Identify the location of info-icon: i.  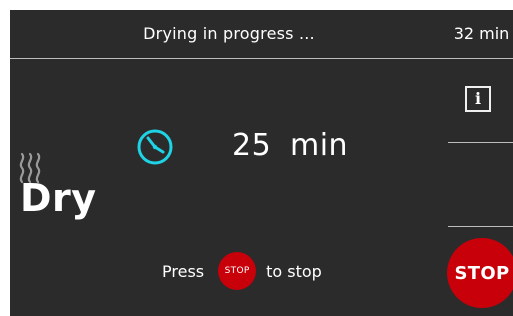
(478, 98).